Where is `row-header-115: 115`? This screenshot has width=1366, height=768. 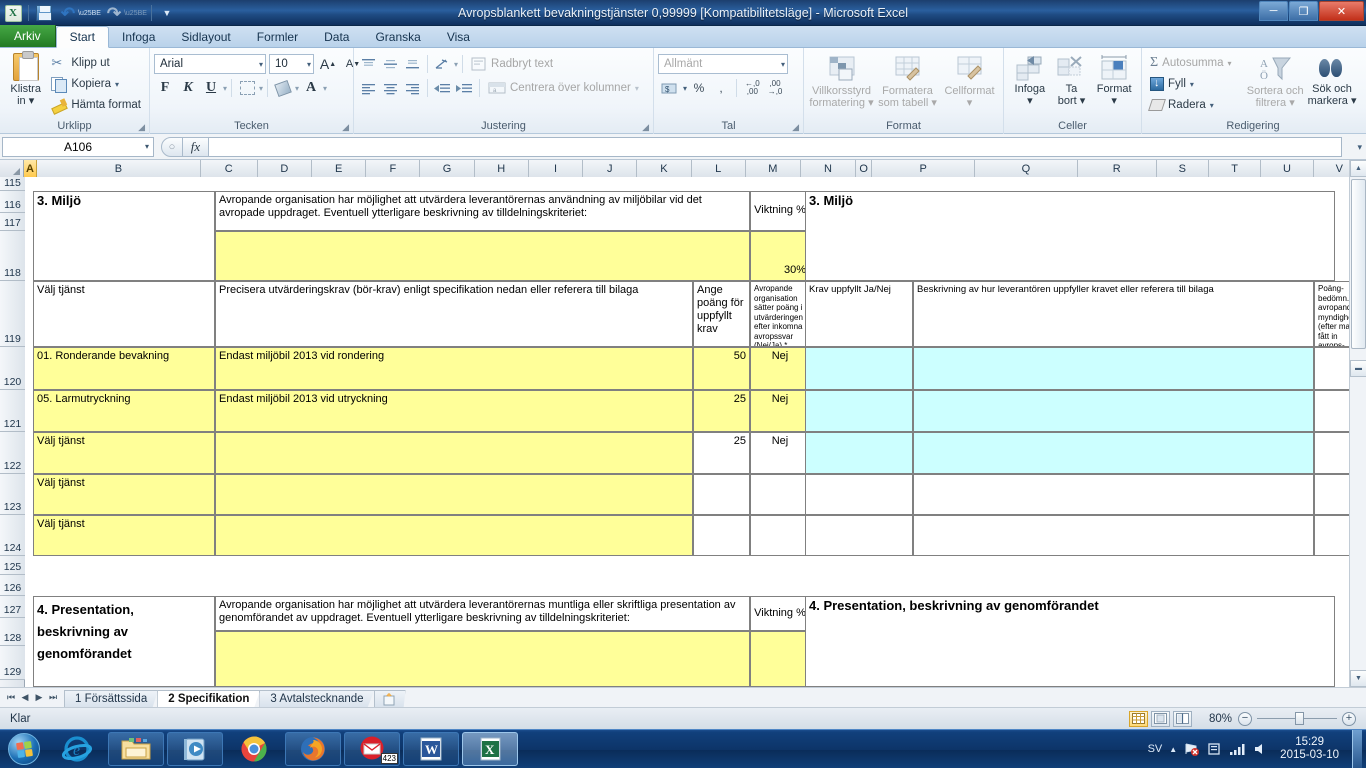 row-header-115: 115 is located at coordinates (12, 184).